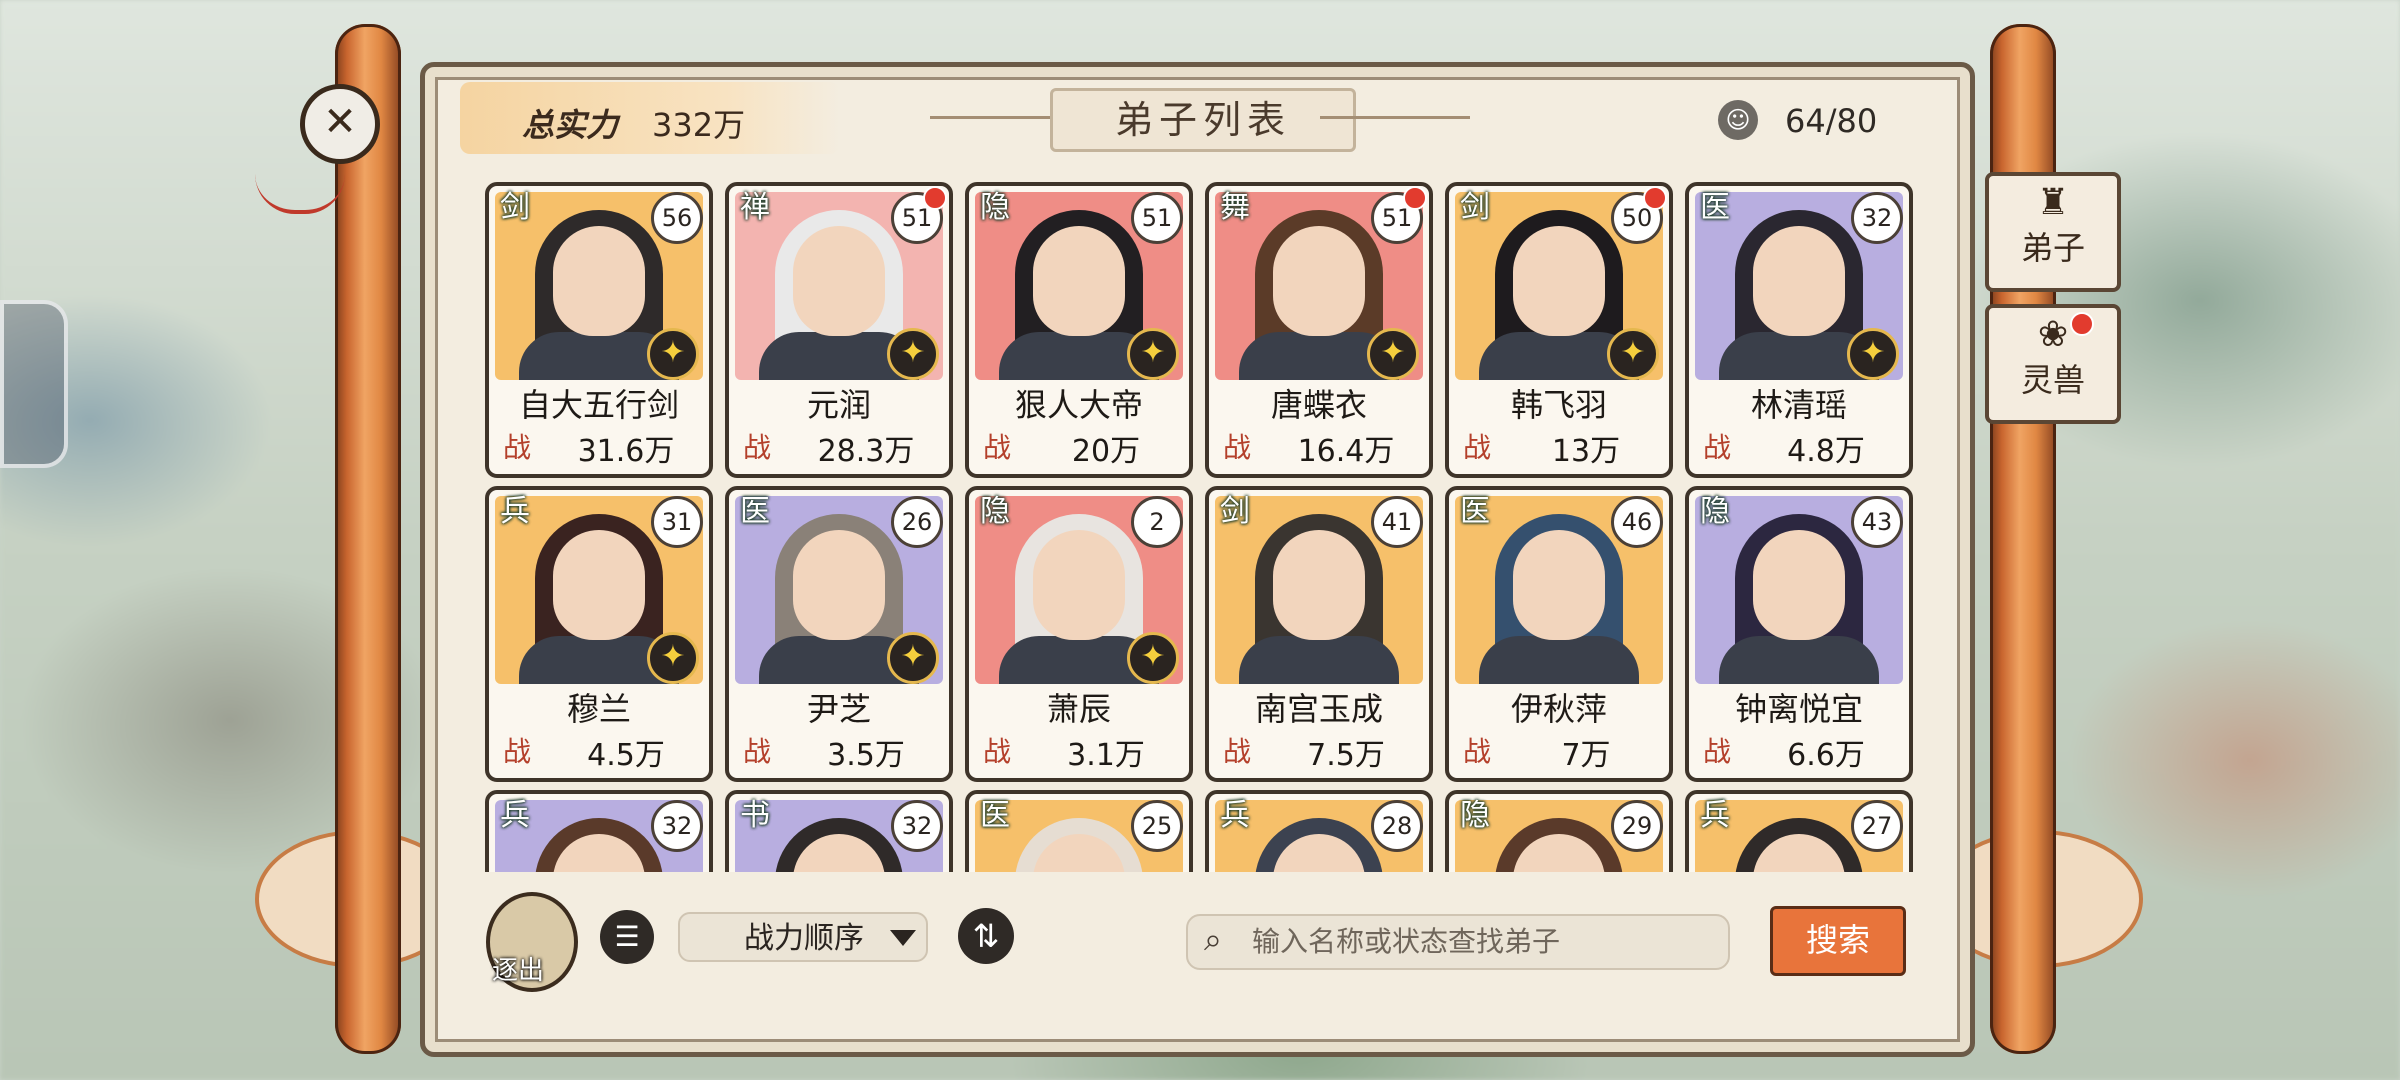 This screenshot has height=1080, width=2400. I want to click on disciple-card: 剑 56 ✦ 自大五行剑战 31.6万, so click(599, 330).